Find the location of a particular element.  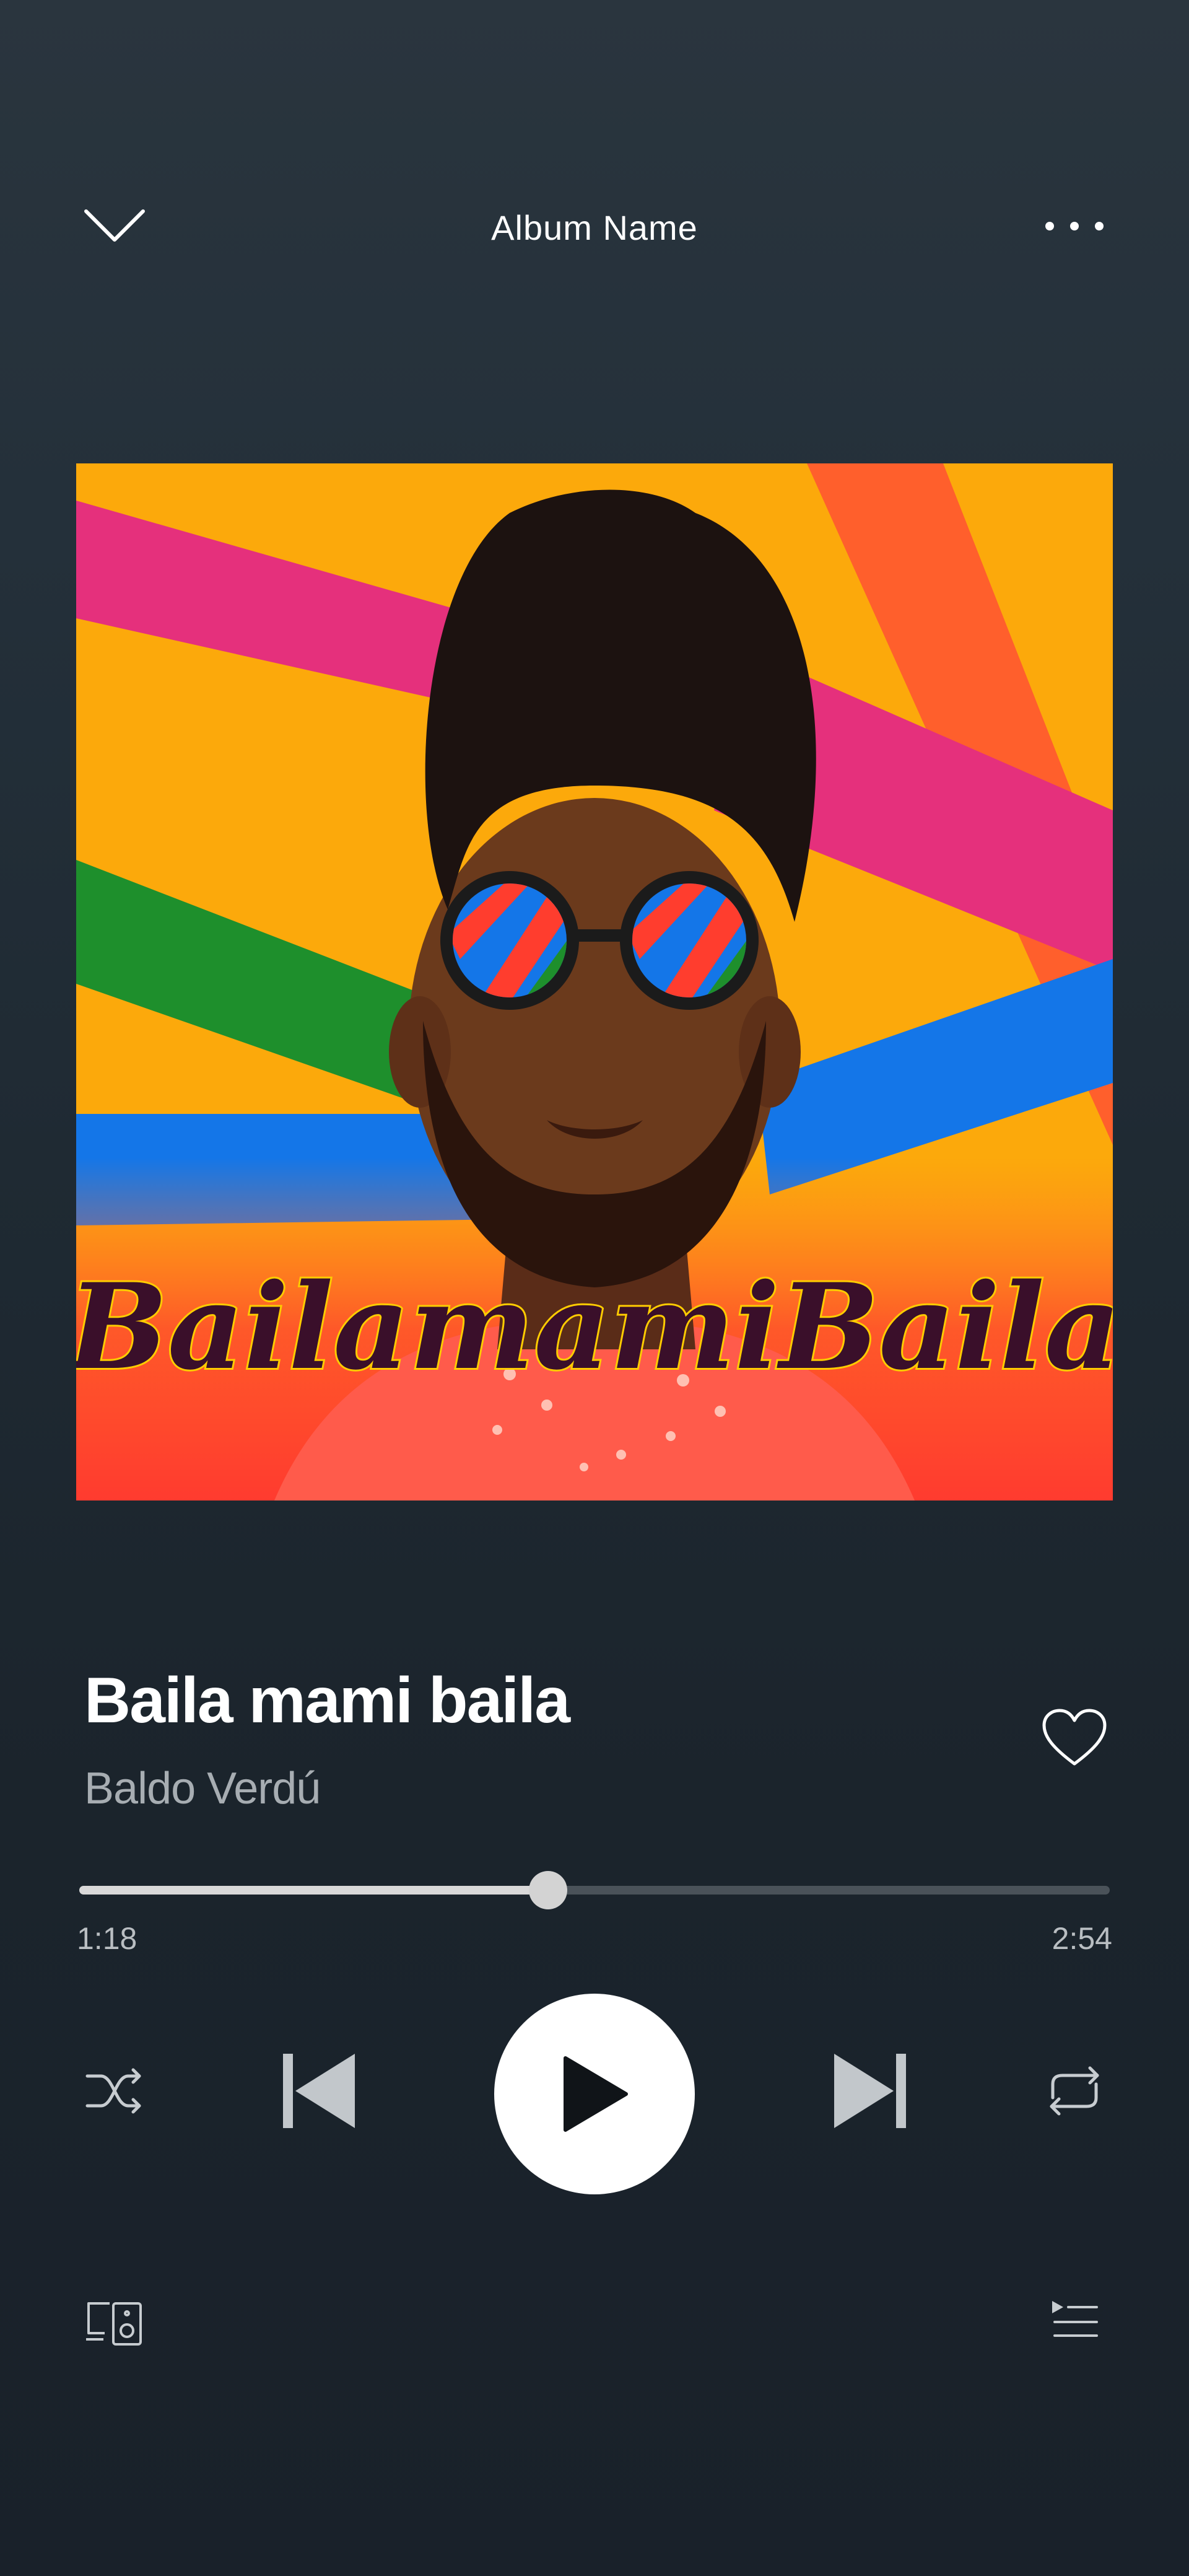

queue-icon is located at coordinates (1075, 2319).